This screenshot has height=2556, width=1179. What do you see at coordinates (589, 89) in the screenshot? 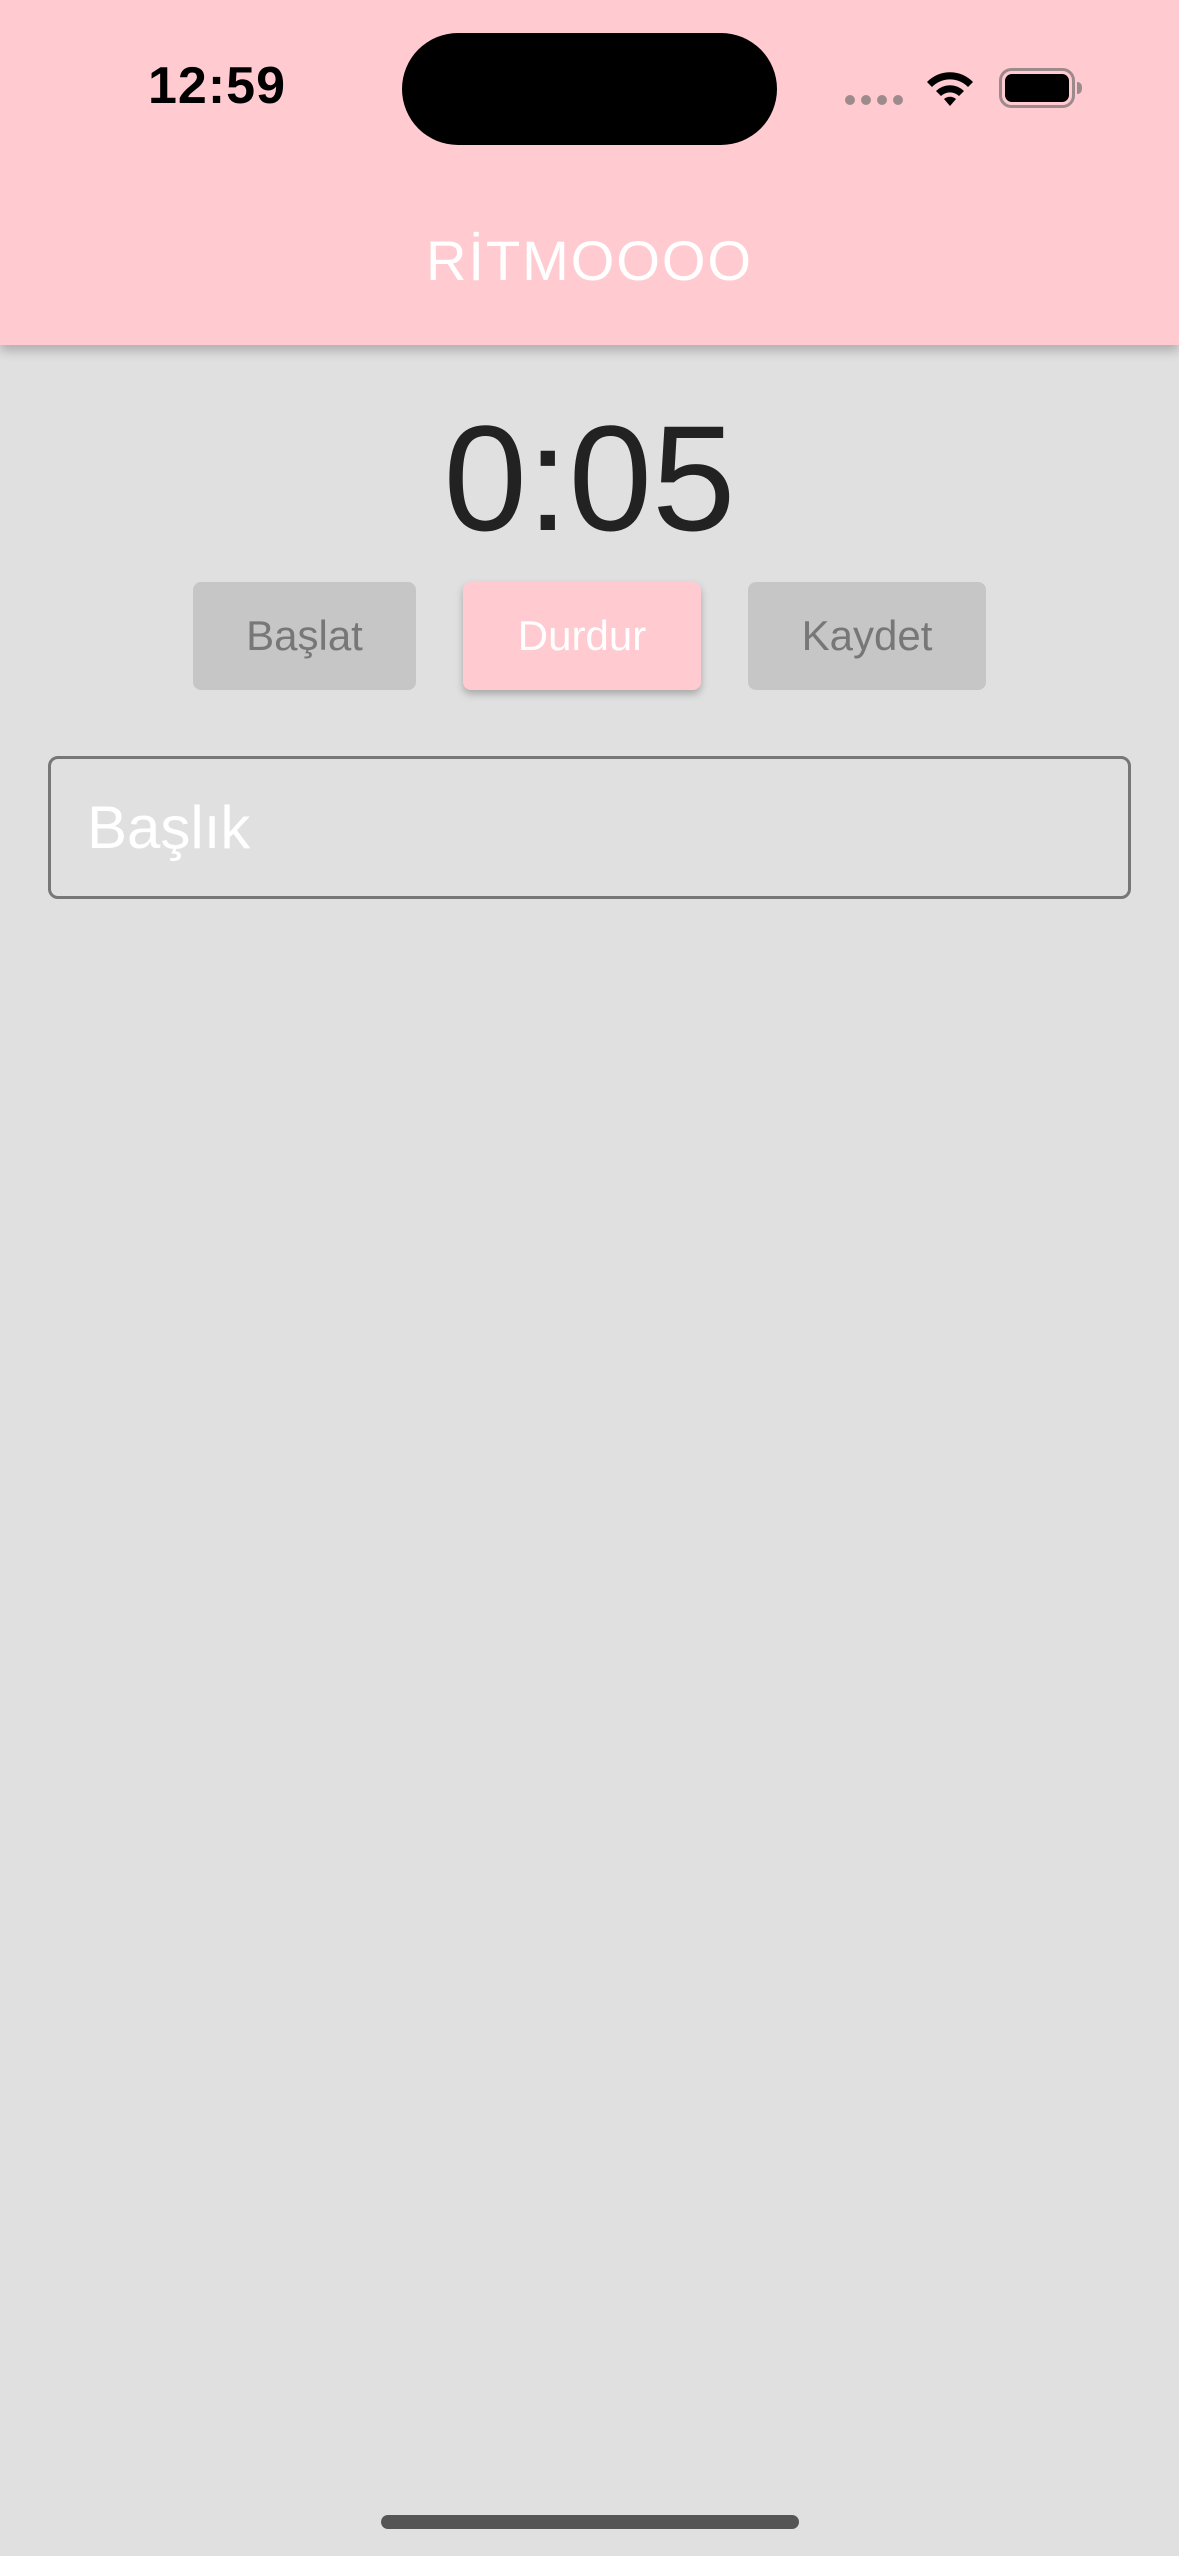
I see `dynamic-island` at bounding box center [589, 89].